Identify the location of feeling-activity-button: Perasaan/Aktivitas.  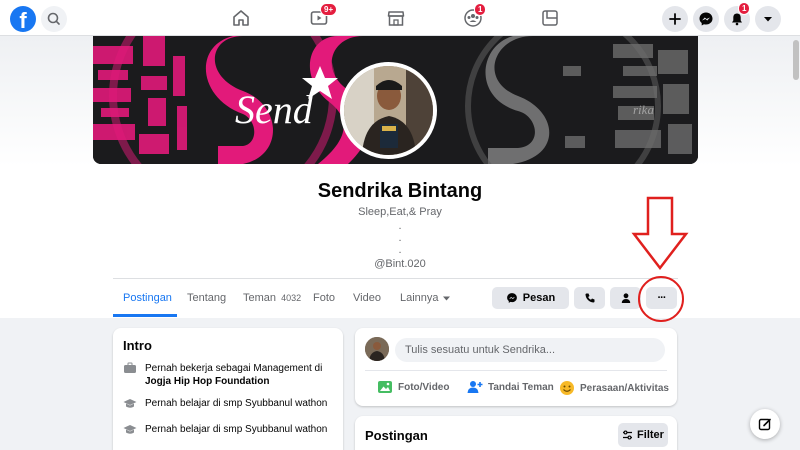
(614, 388).